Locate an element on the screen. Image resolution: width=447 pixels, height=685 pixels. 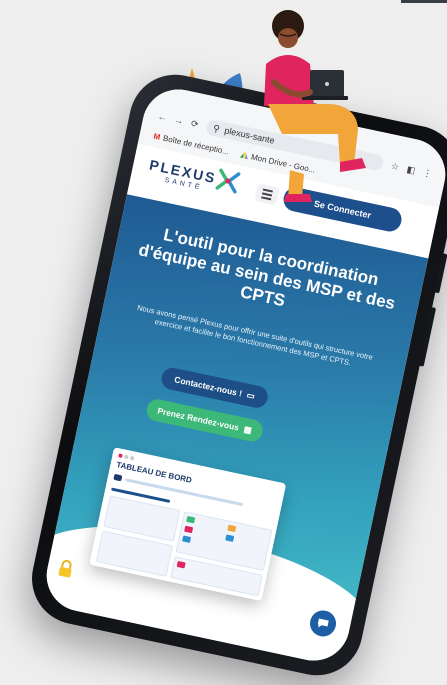
forward-arrow-icon: → is located at coordinates (179, 121).